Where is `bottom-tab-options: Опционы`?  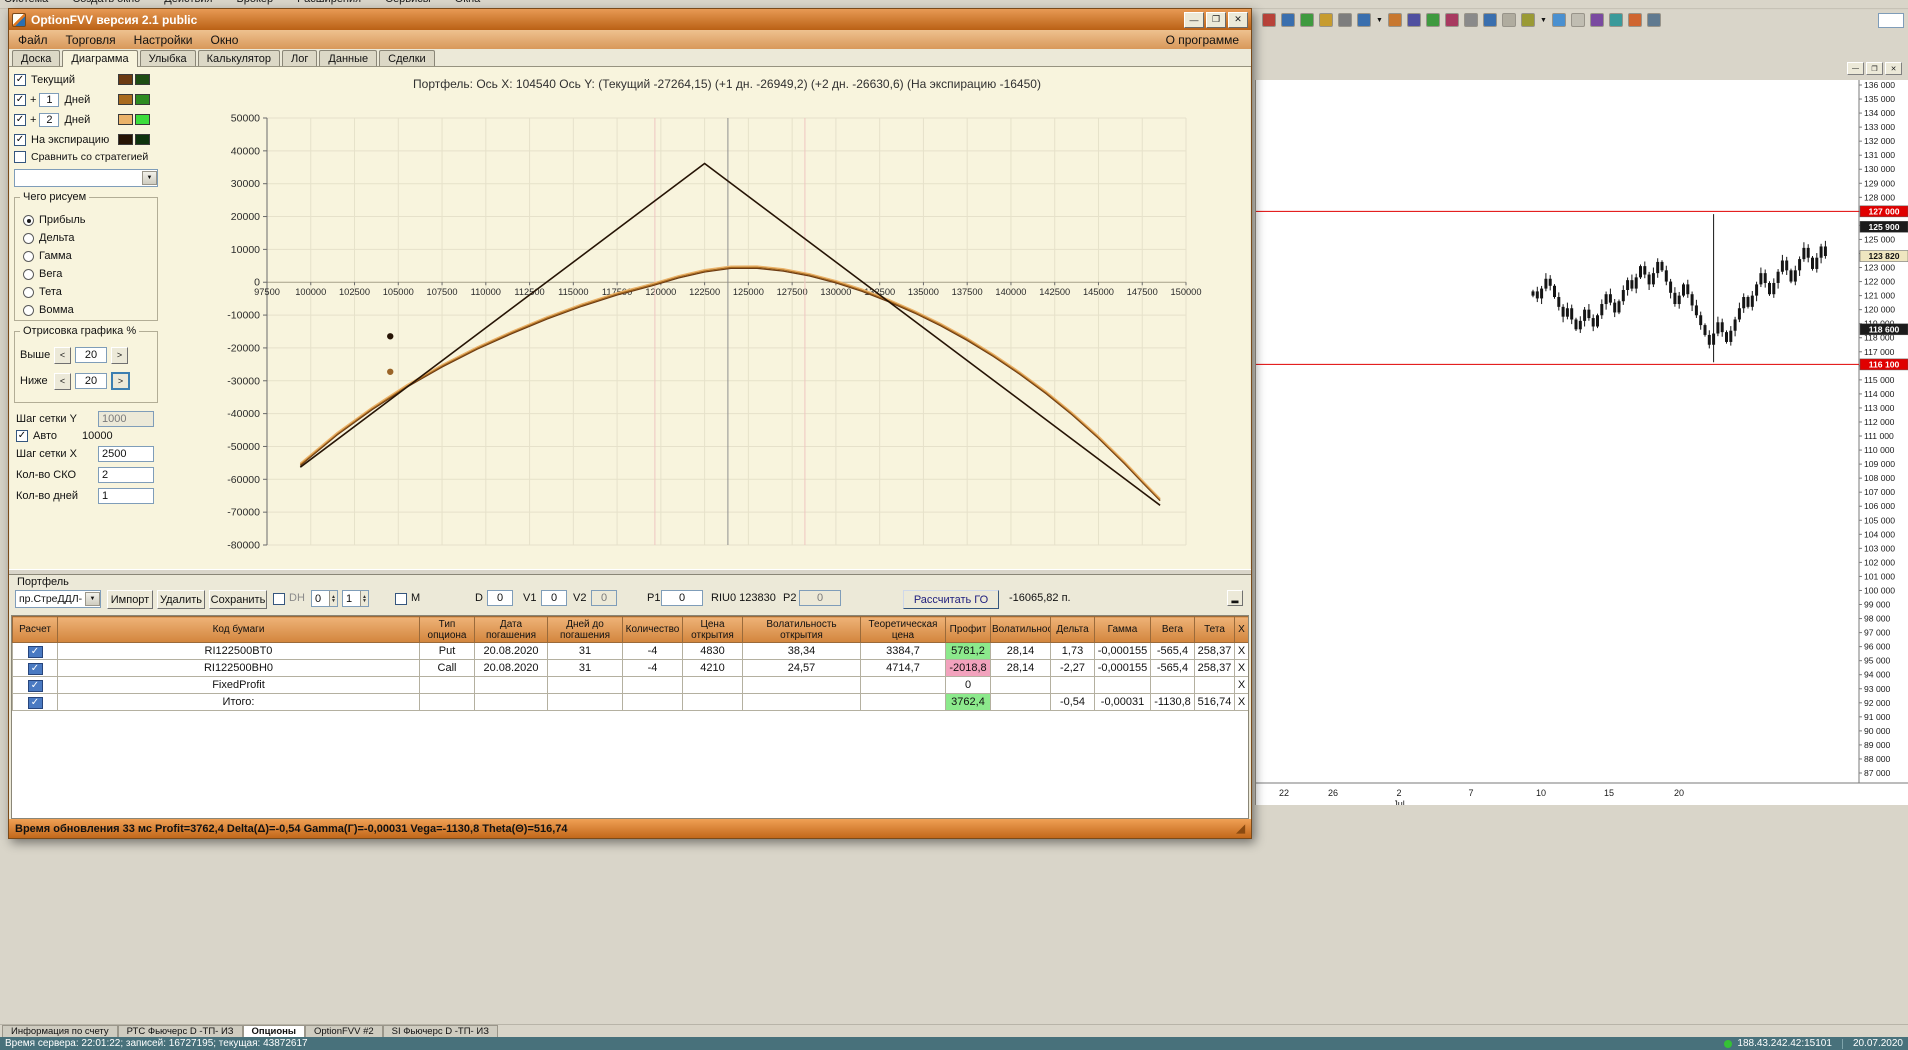
bottom-tab-options: Опционы is located at coordinates (273, 1031).